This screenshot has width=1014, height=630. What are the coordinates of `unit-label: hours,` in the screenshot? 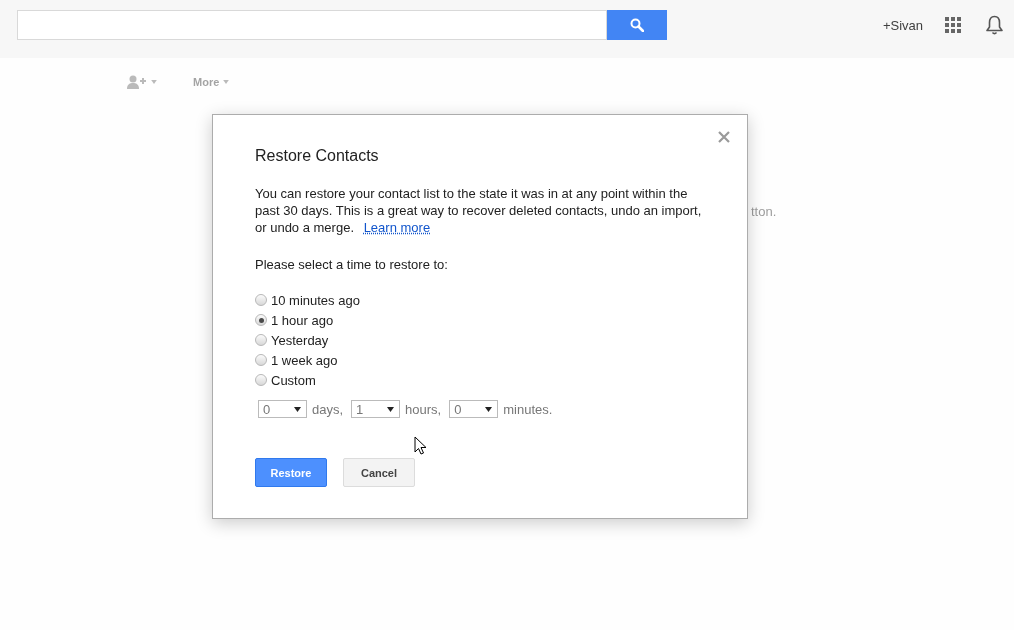 It's located at (423, 409).